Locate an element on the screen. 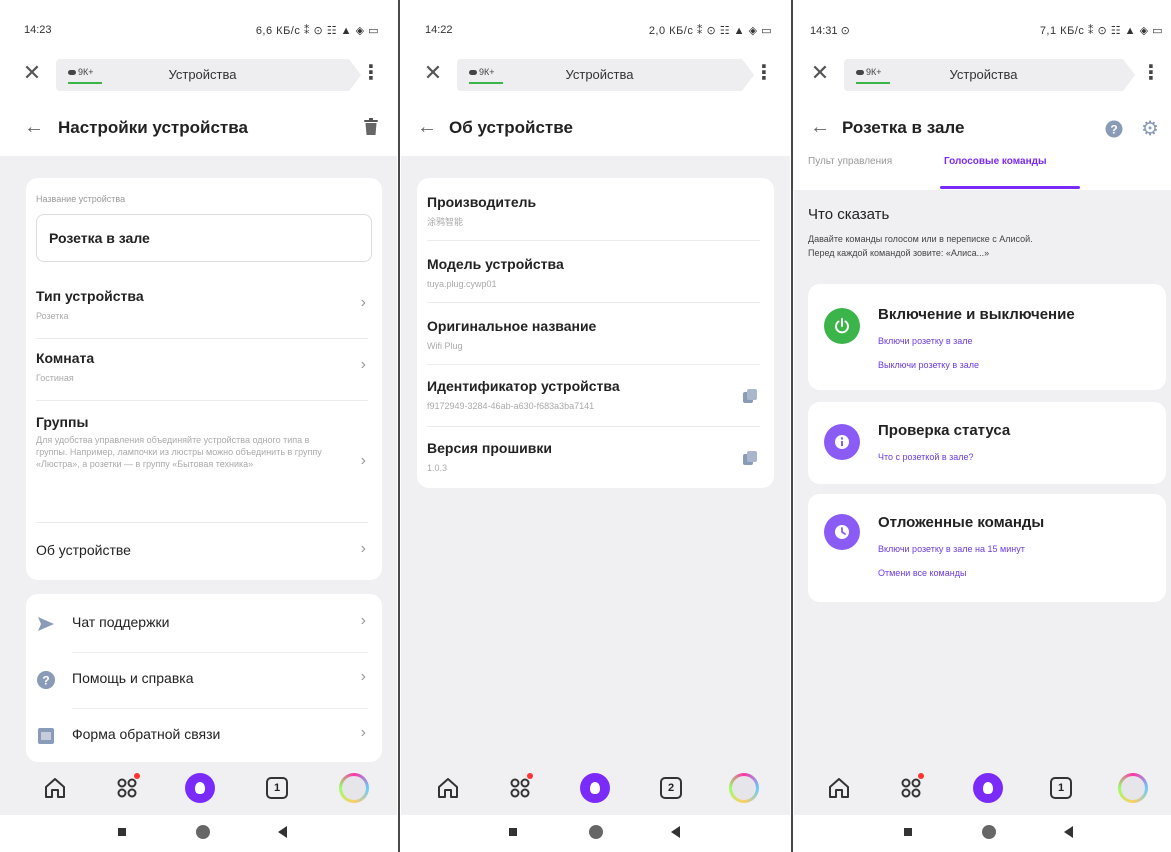  tab-bar: Пульт управления Голосовые команды is located at coordinates (982, 169).